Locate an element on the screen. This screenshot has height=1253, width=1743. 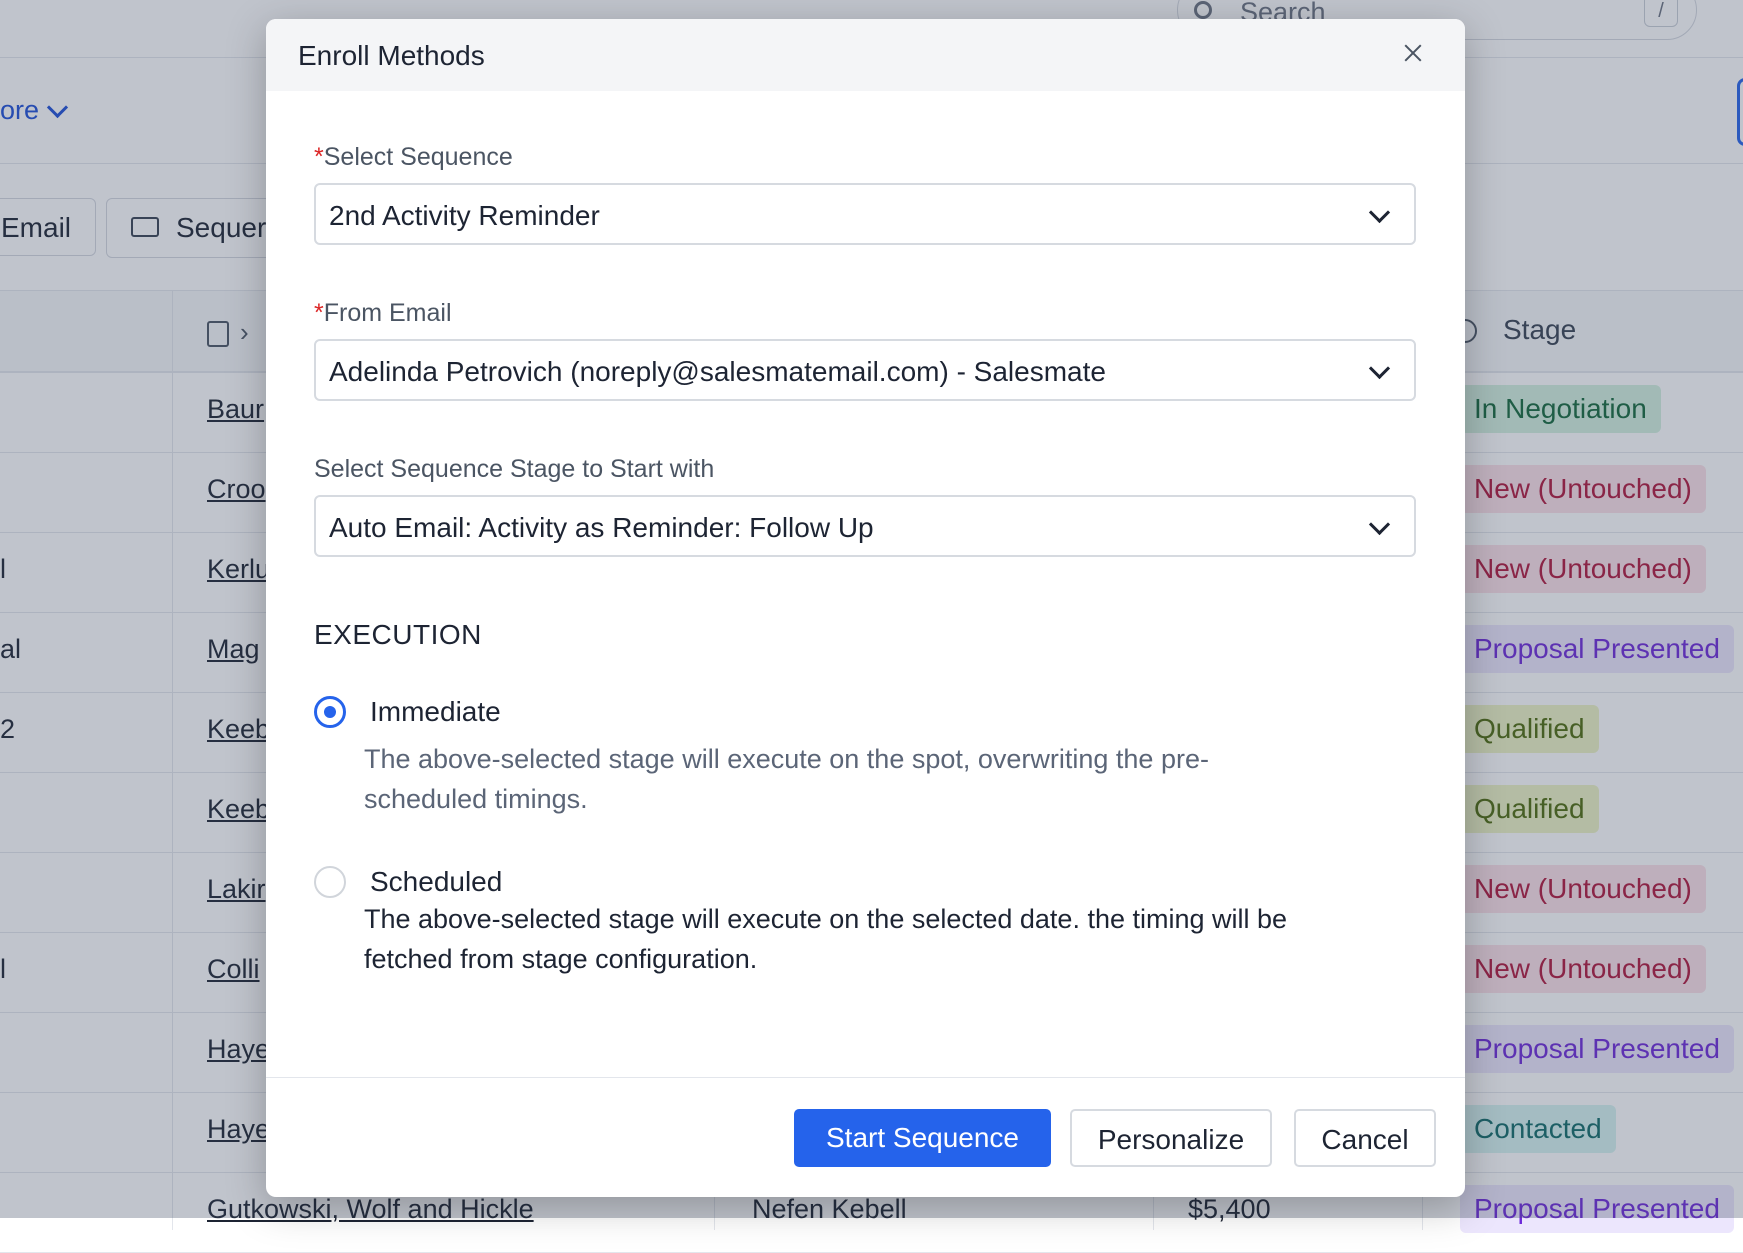
execution-heading: EXECUTION is located at coordinates (398, 634).